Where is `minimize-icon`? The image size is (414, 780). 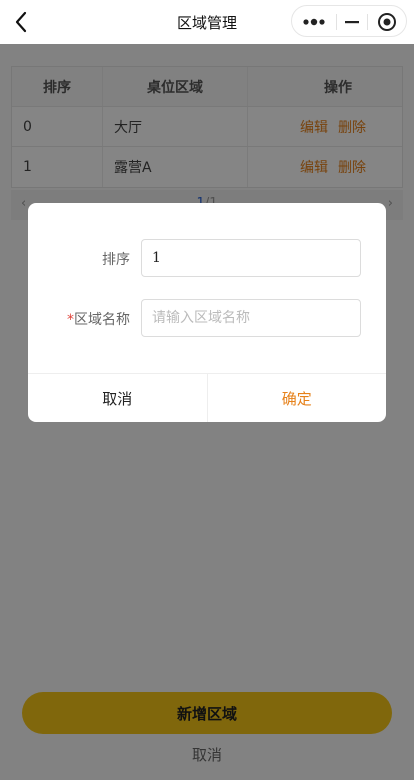 minimize-icon is located at coordinates (352, 22).